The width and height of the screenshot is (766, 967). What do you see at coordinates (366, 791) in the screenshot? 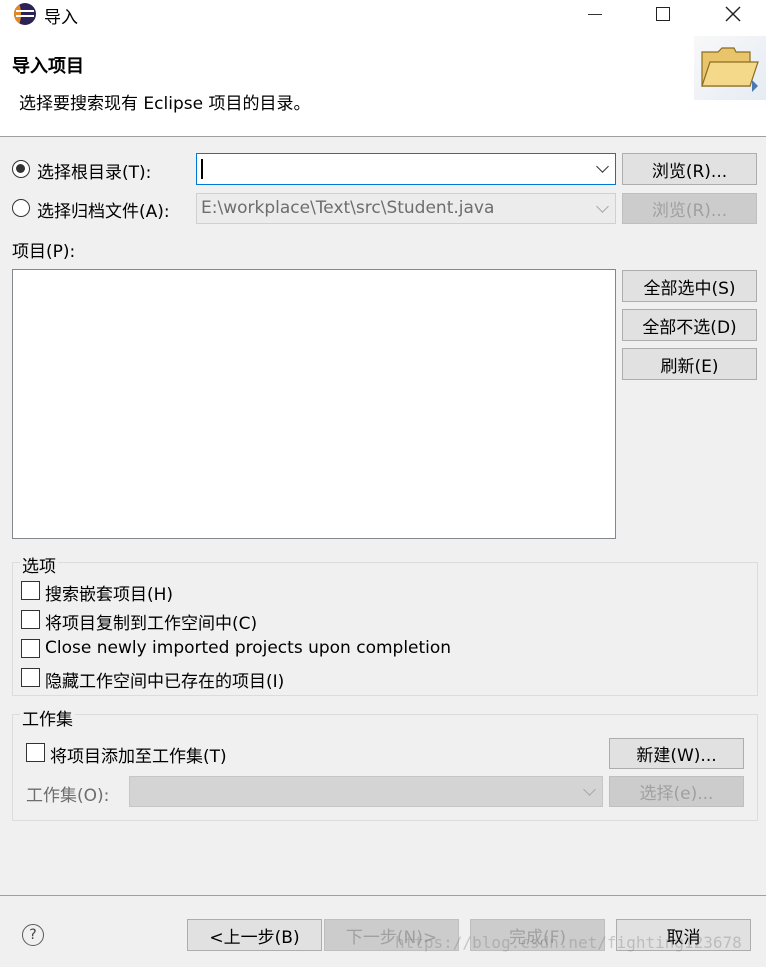
I see `working-set-combo` at bounding box center [366, 791].